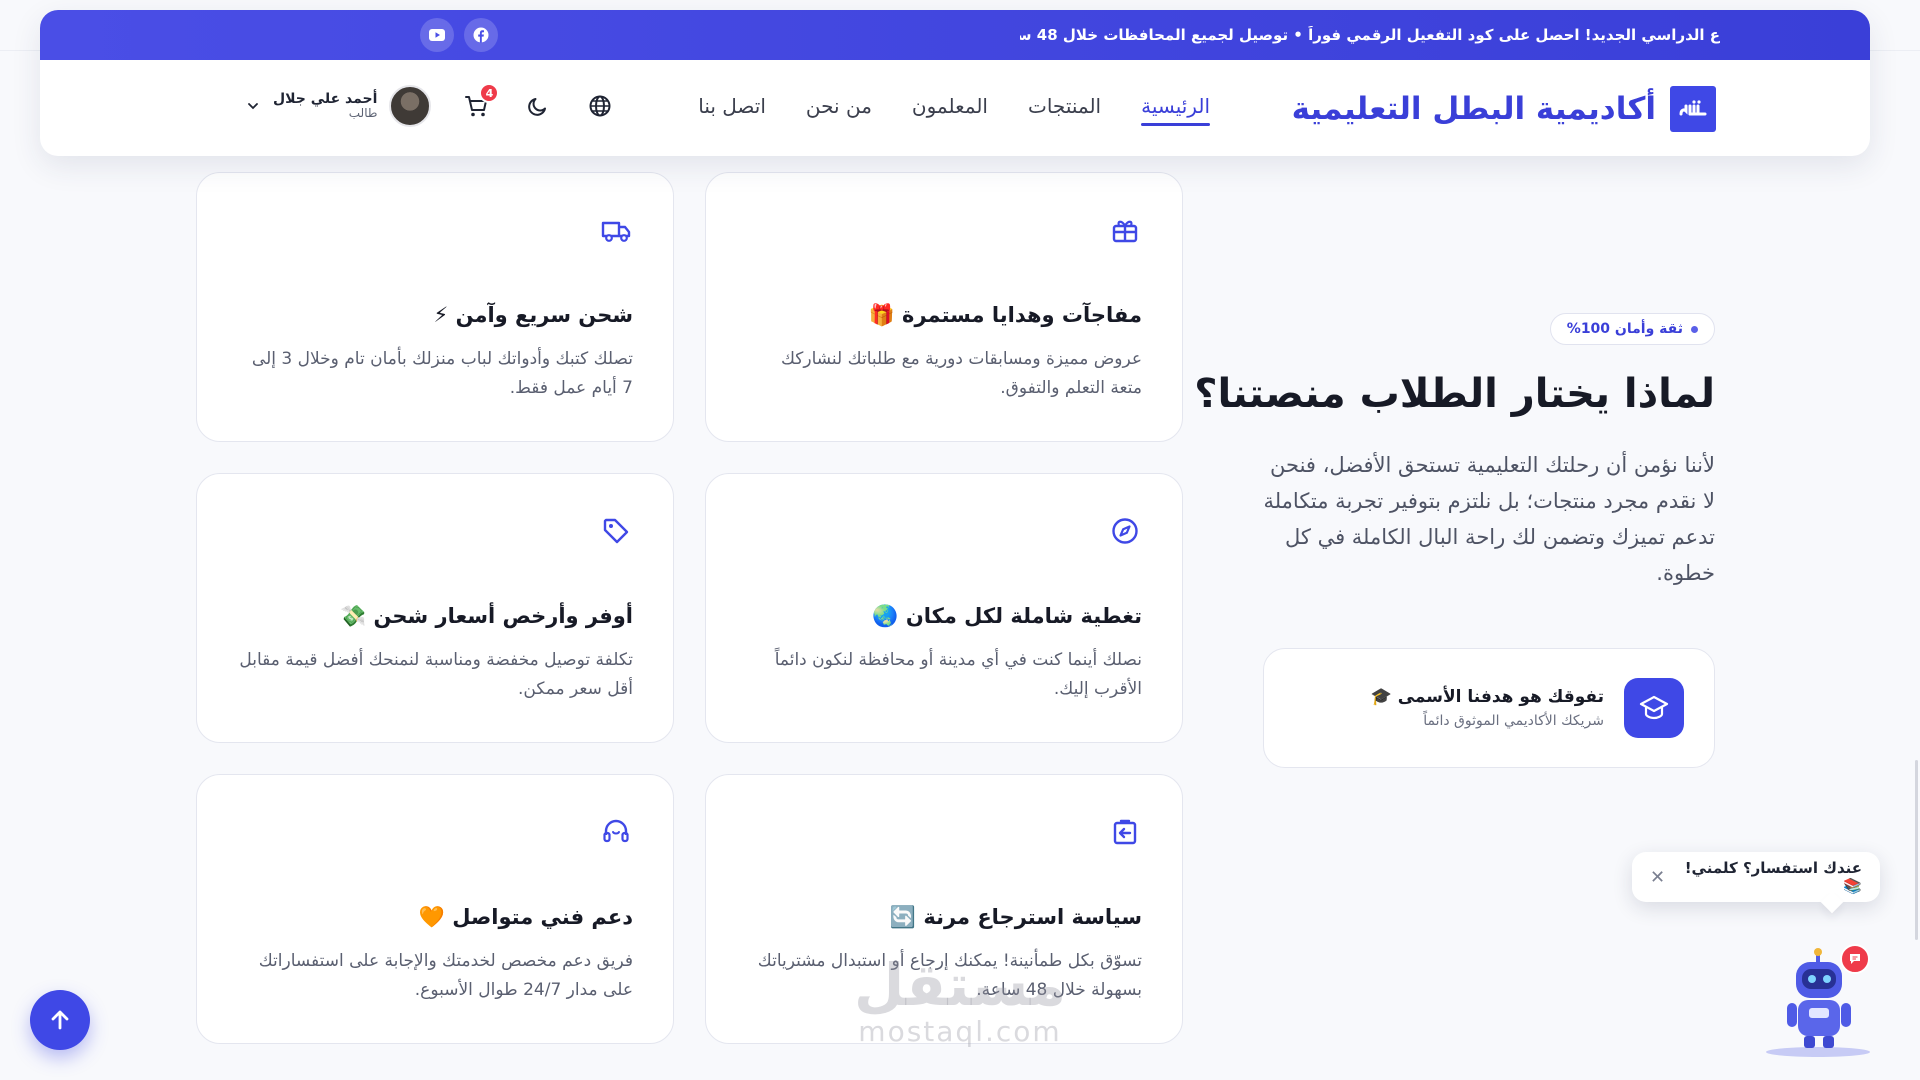 Image resolution: width=1920 pixels, height=1080 pixels. What do you see at coordinates (616, 832) in the screenshot?
I see `headset-icon` at bounding box center [616, 832].